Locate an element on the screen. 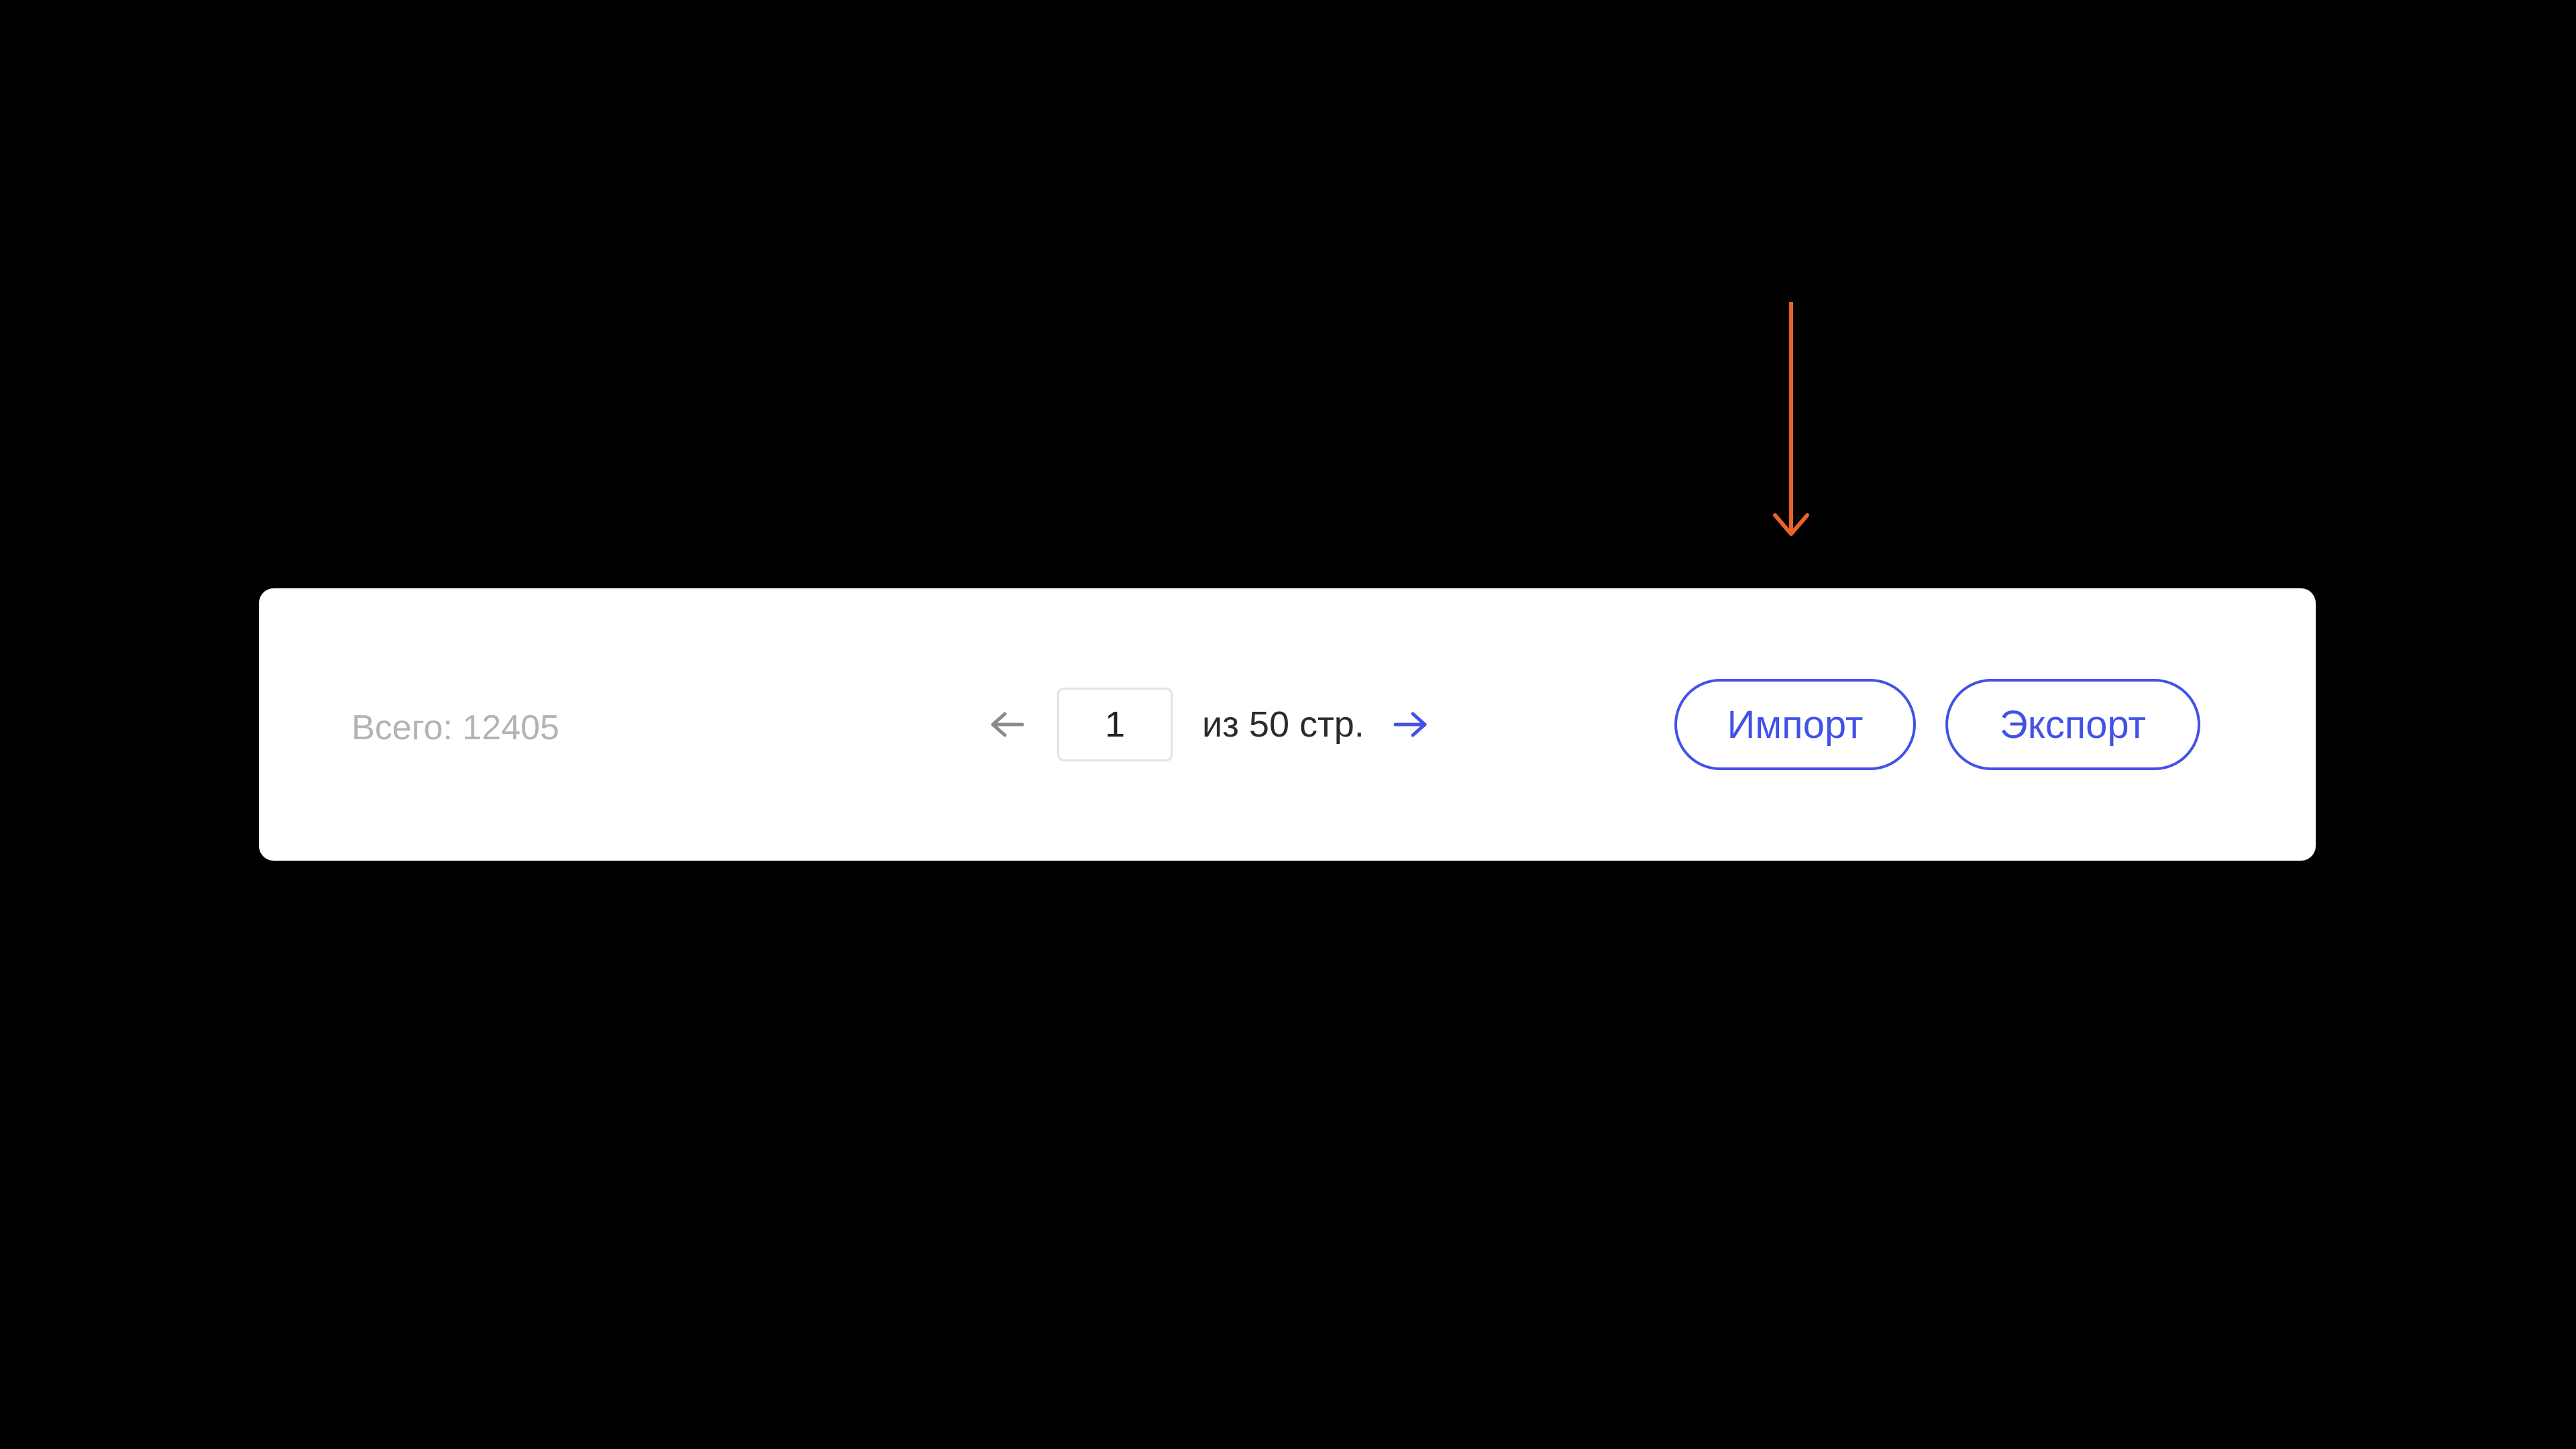 Image resolution: width=2576 pixels, height=1449 pixels. annotation-arrow-down-icon is located at coordinates (1791, 419).